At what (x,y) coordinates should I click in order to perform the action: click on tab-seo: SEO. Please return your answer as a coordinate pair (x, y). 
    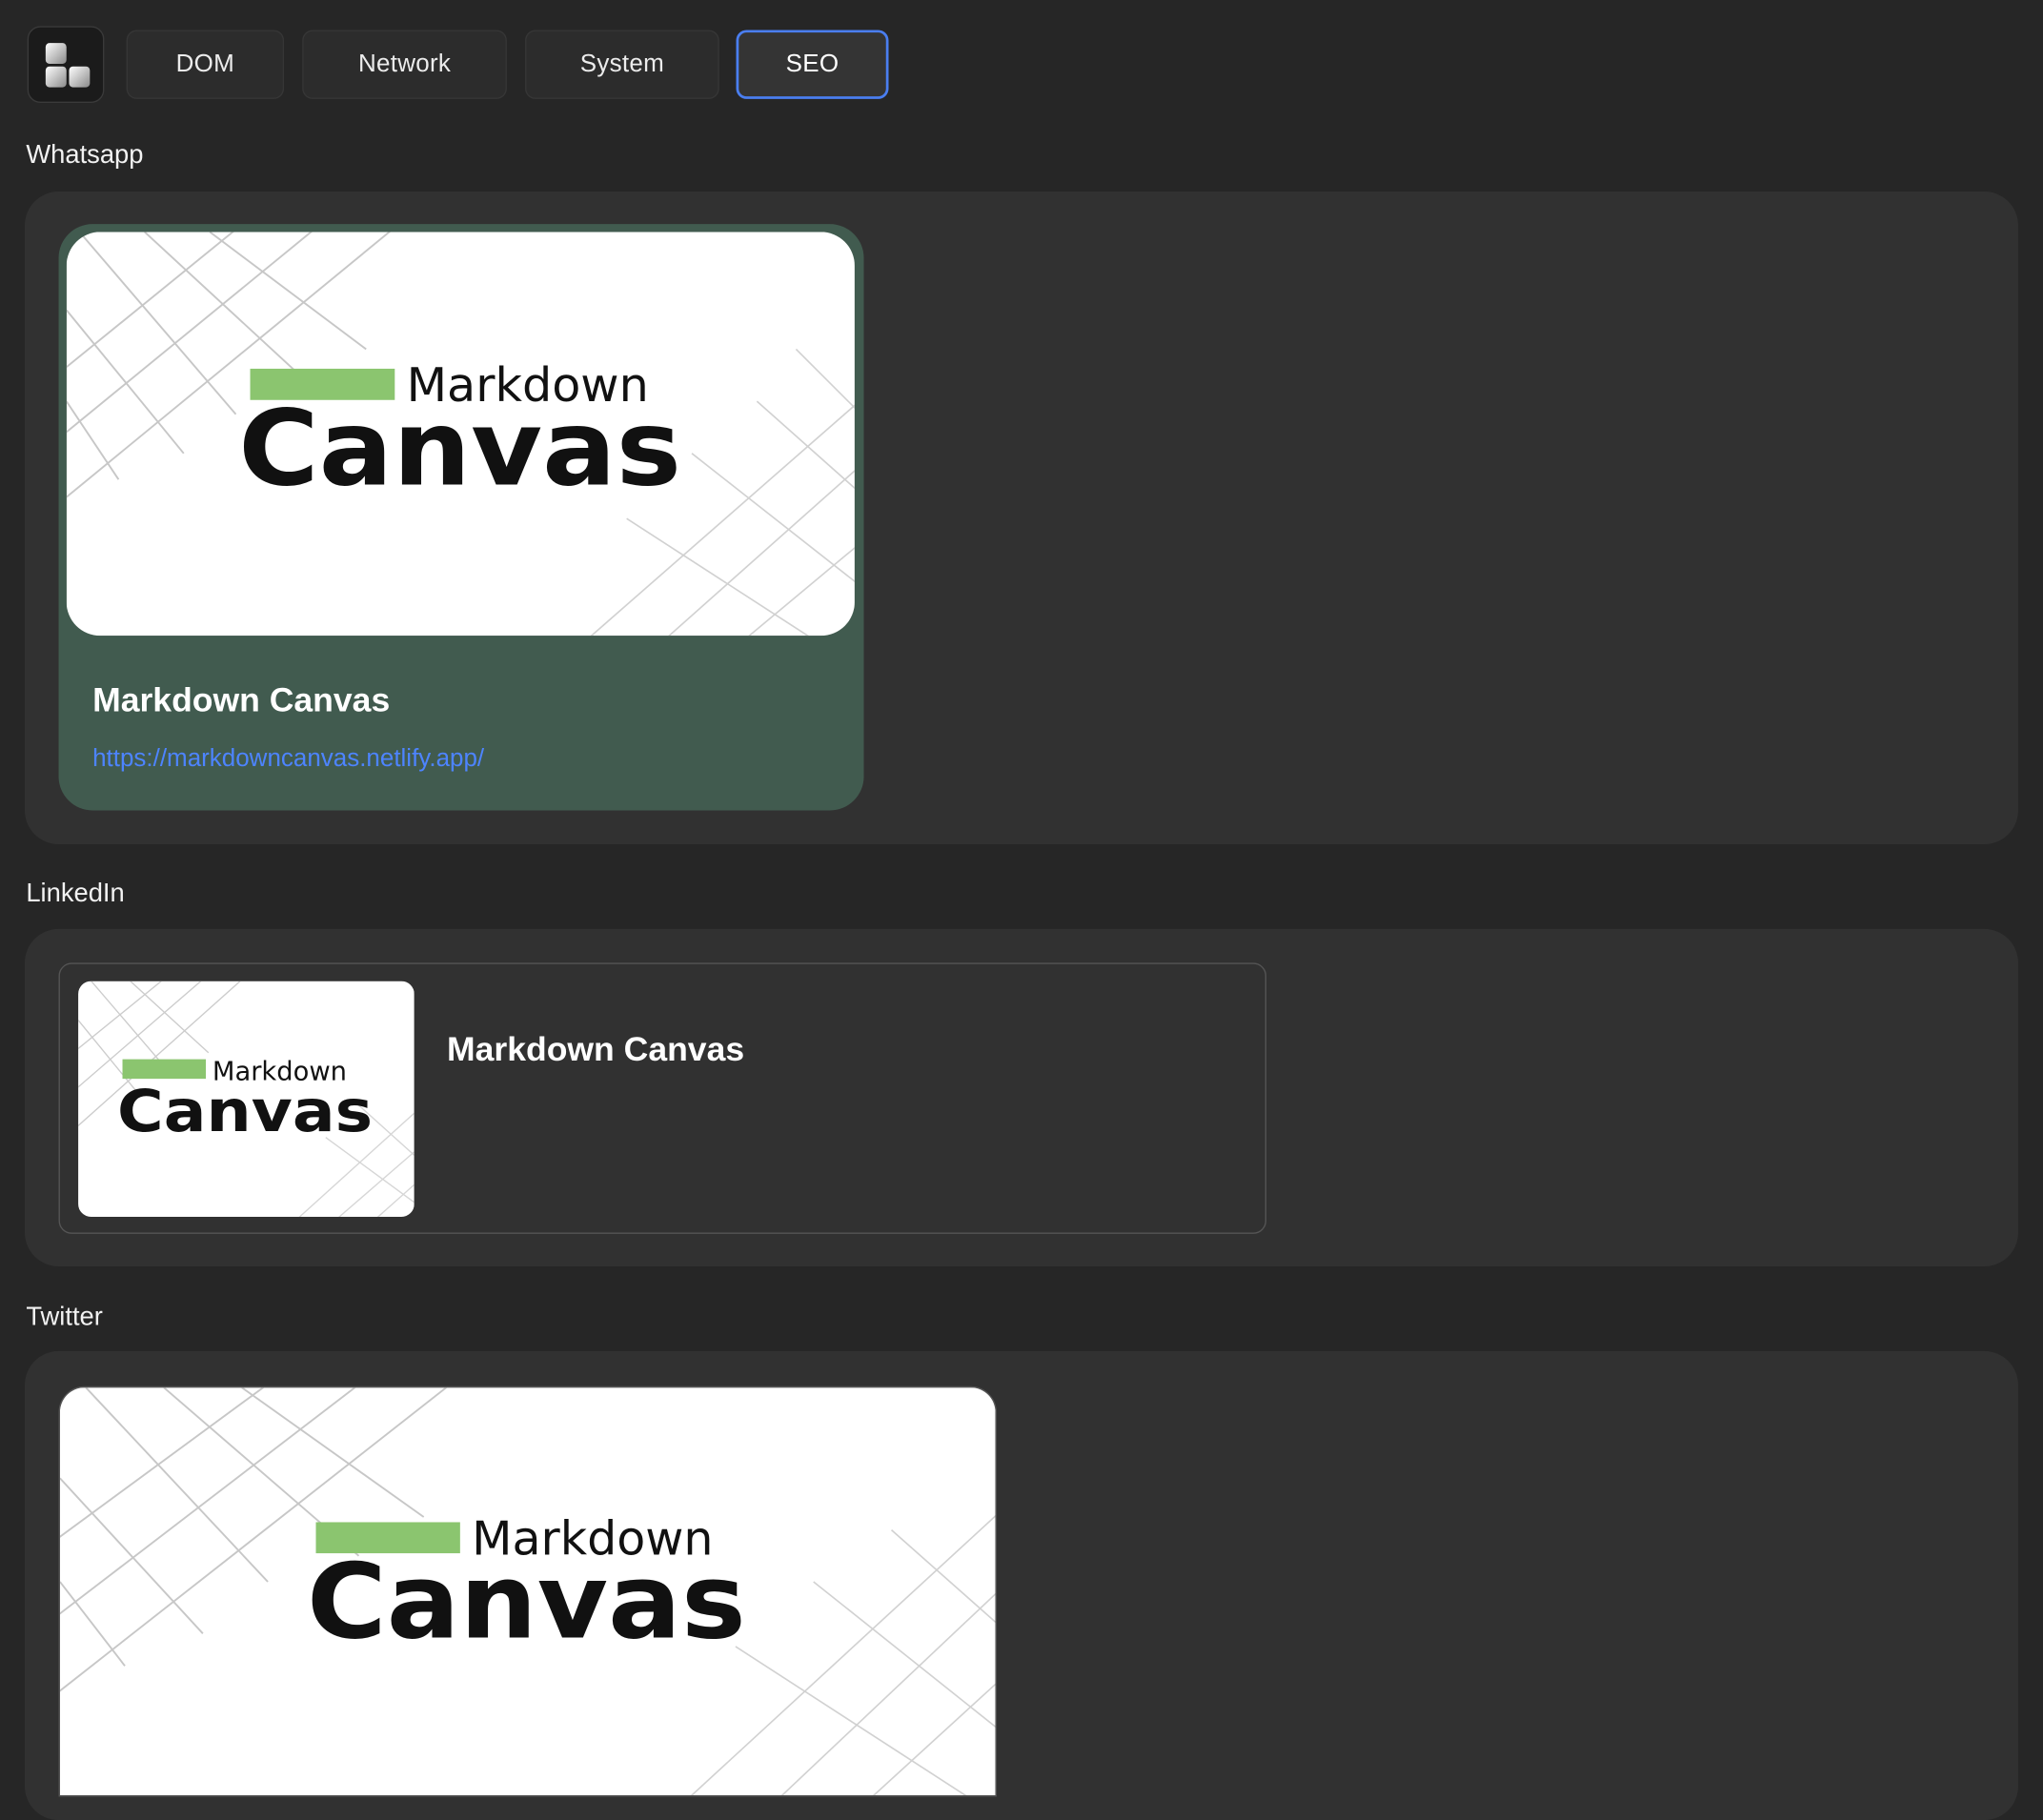
    Looking at the image, I should click on (813, 64).